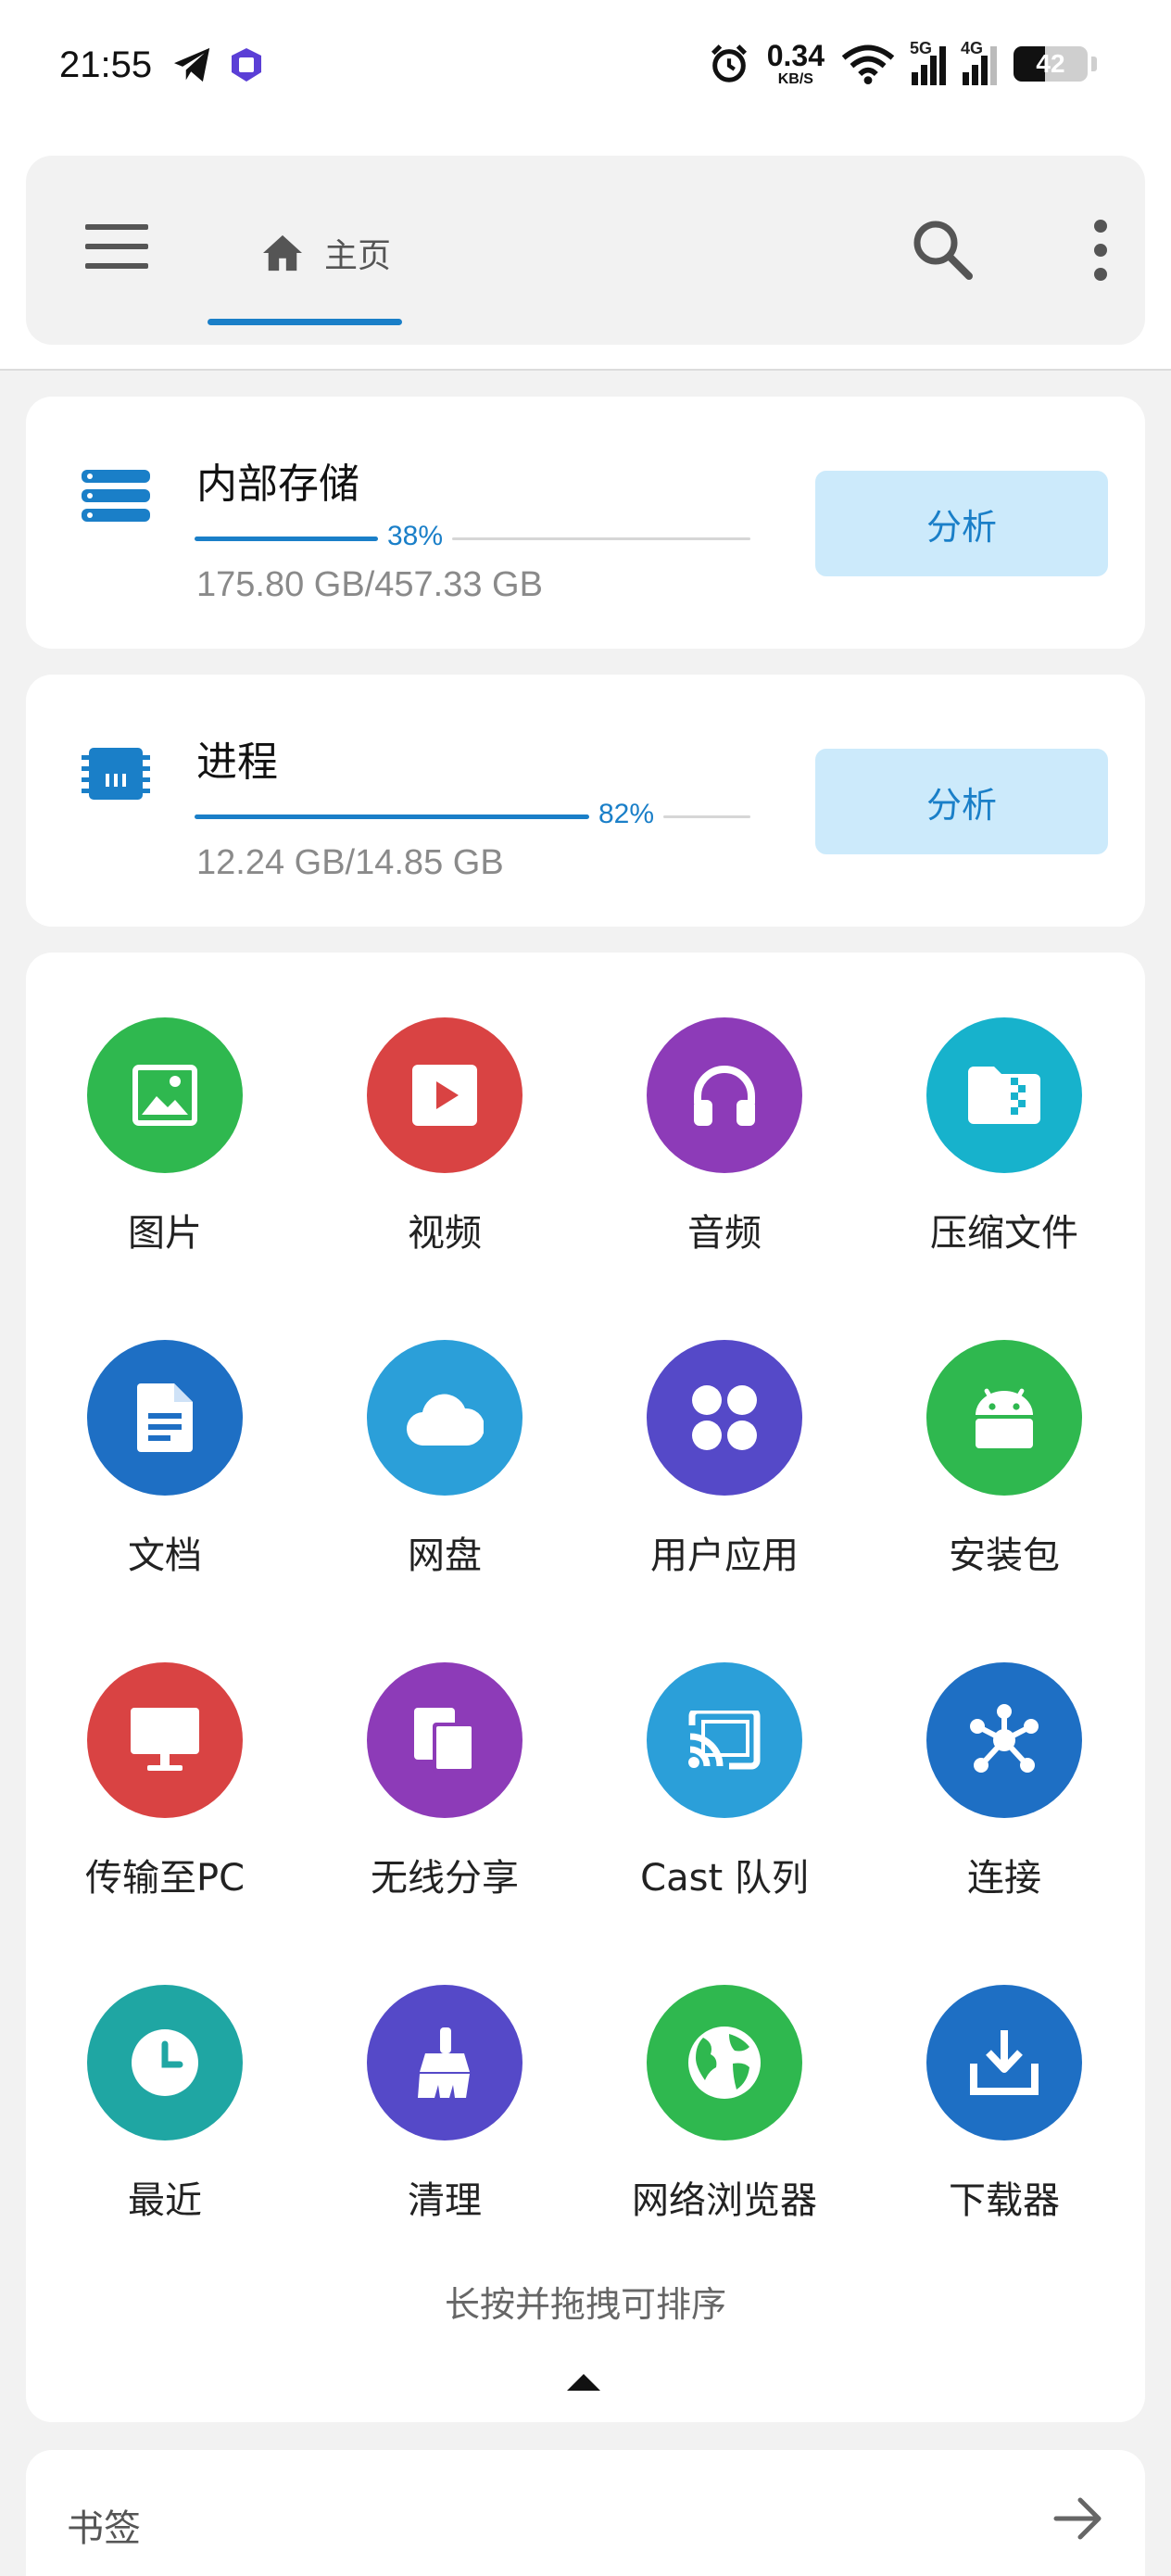 Image resolution: width=1171 pixels, height=2576 pixels. I want to click on clock-icon, so click(165, 2062).